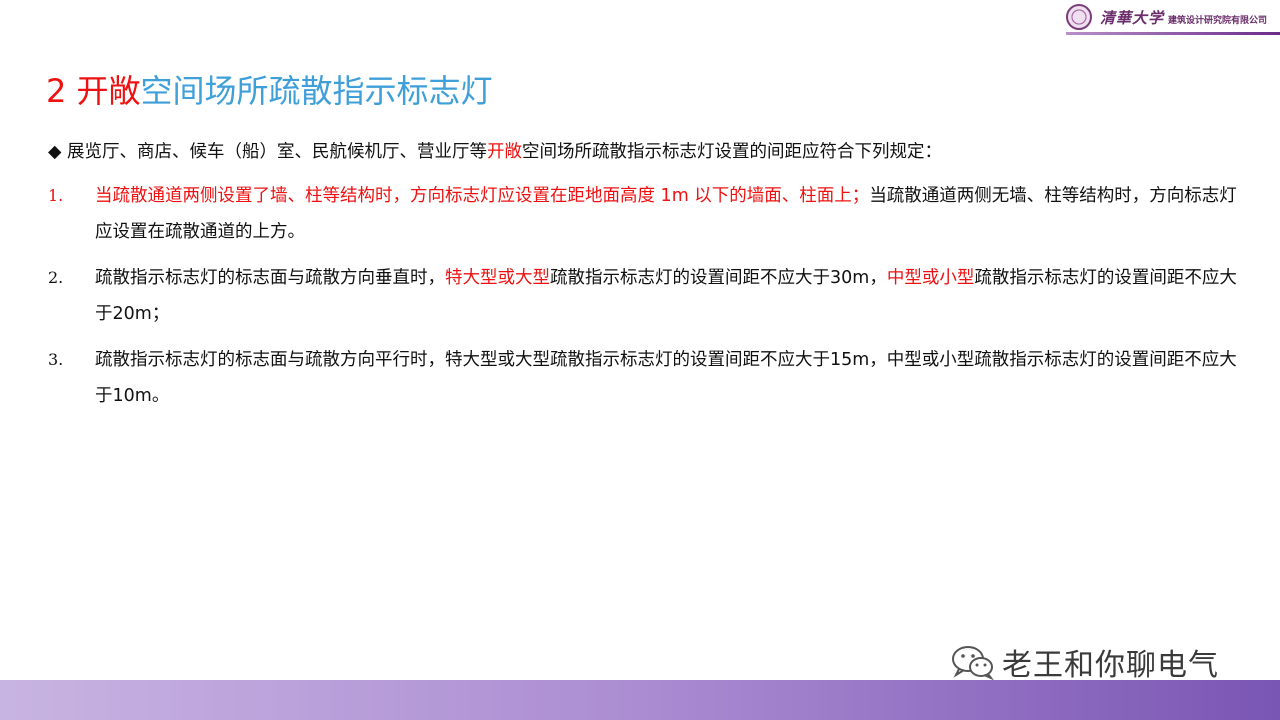  What do you see at coordinates (1079, 17) in the screenshot?
I see `university-seal-icon` at bounding box center [1079, 17].